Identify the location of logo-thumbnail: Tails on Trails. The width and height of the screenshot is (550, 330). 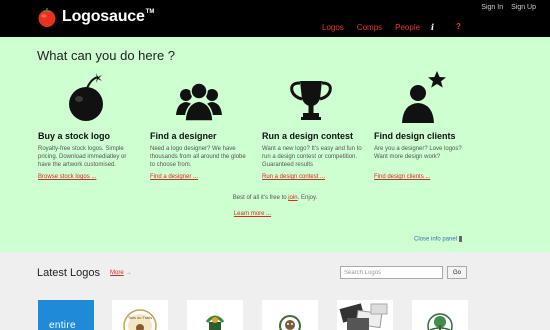
(140, 315).